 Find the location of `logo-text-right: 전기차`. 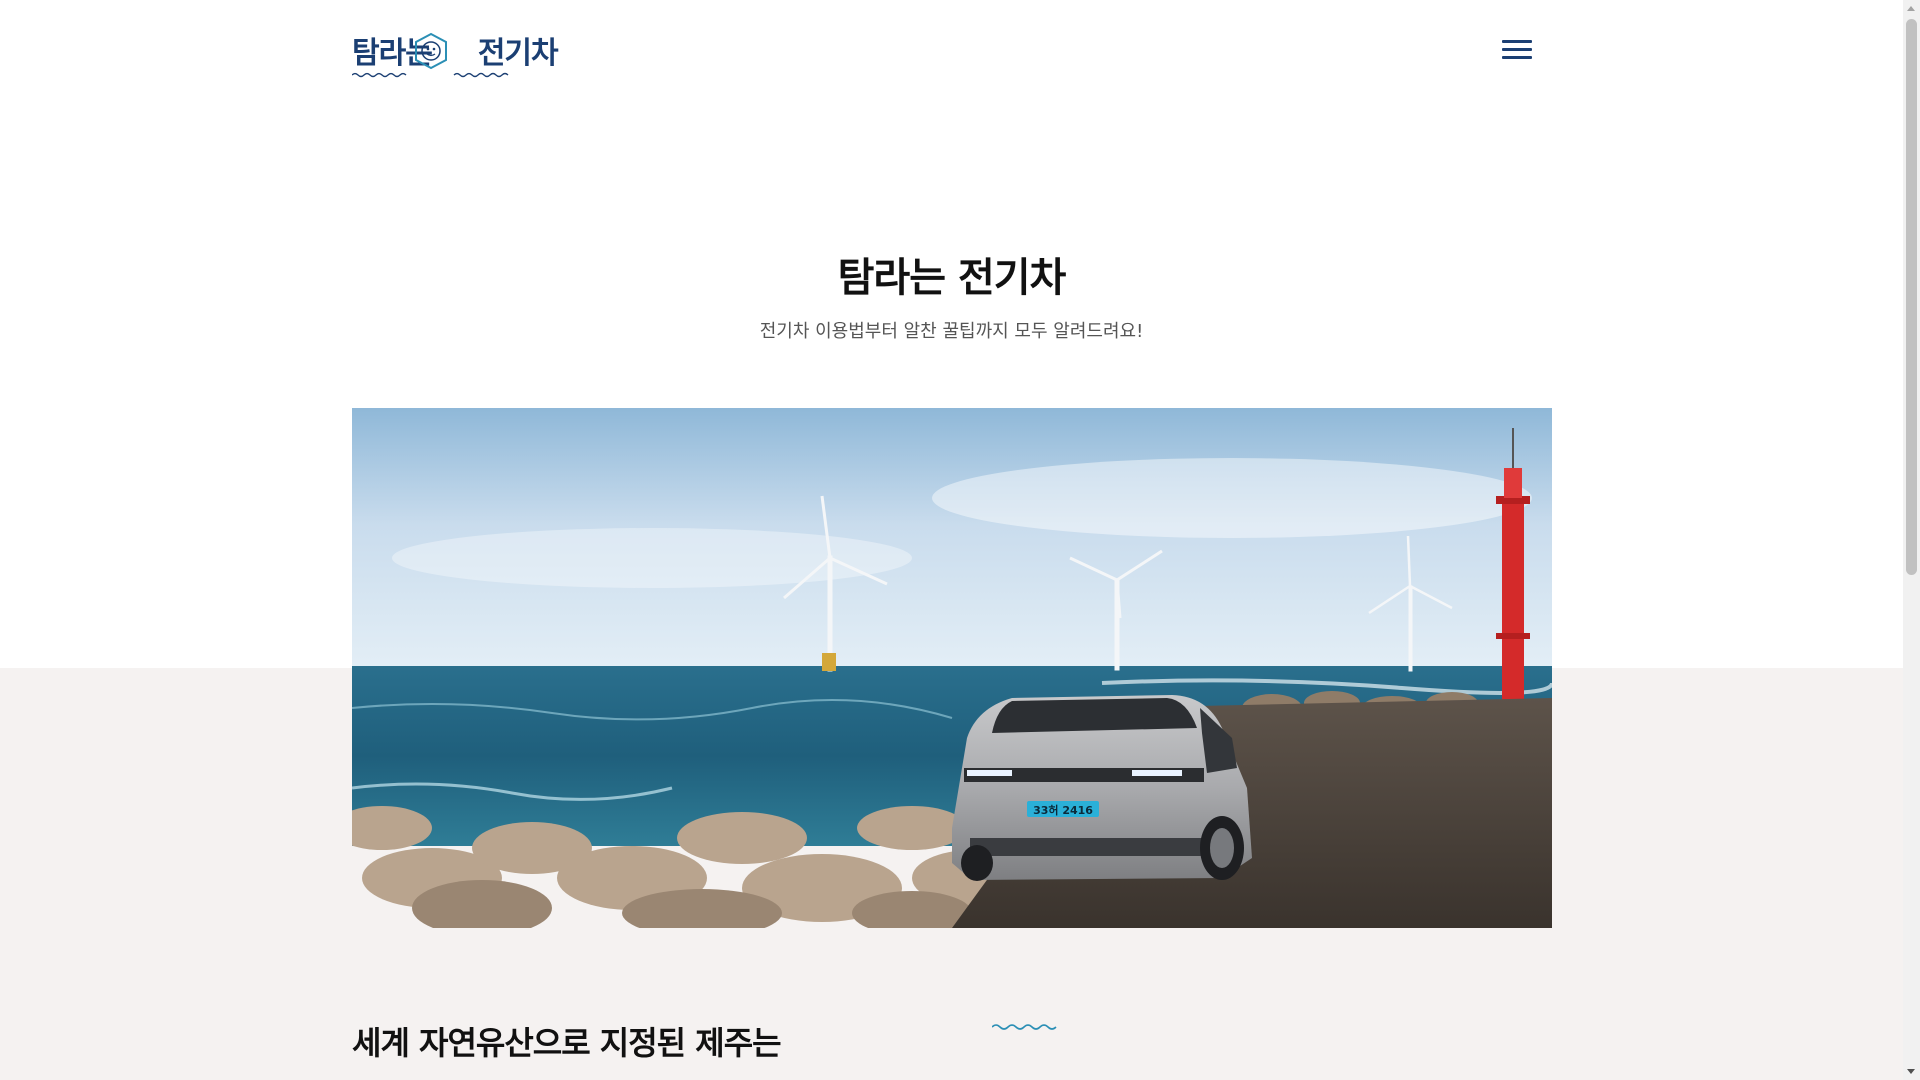

logo-text-right: 전기차 is located at coordinates (518, 53).